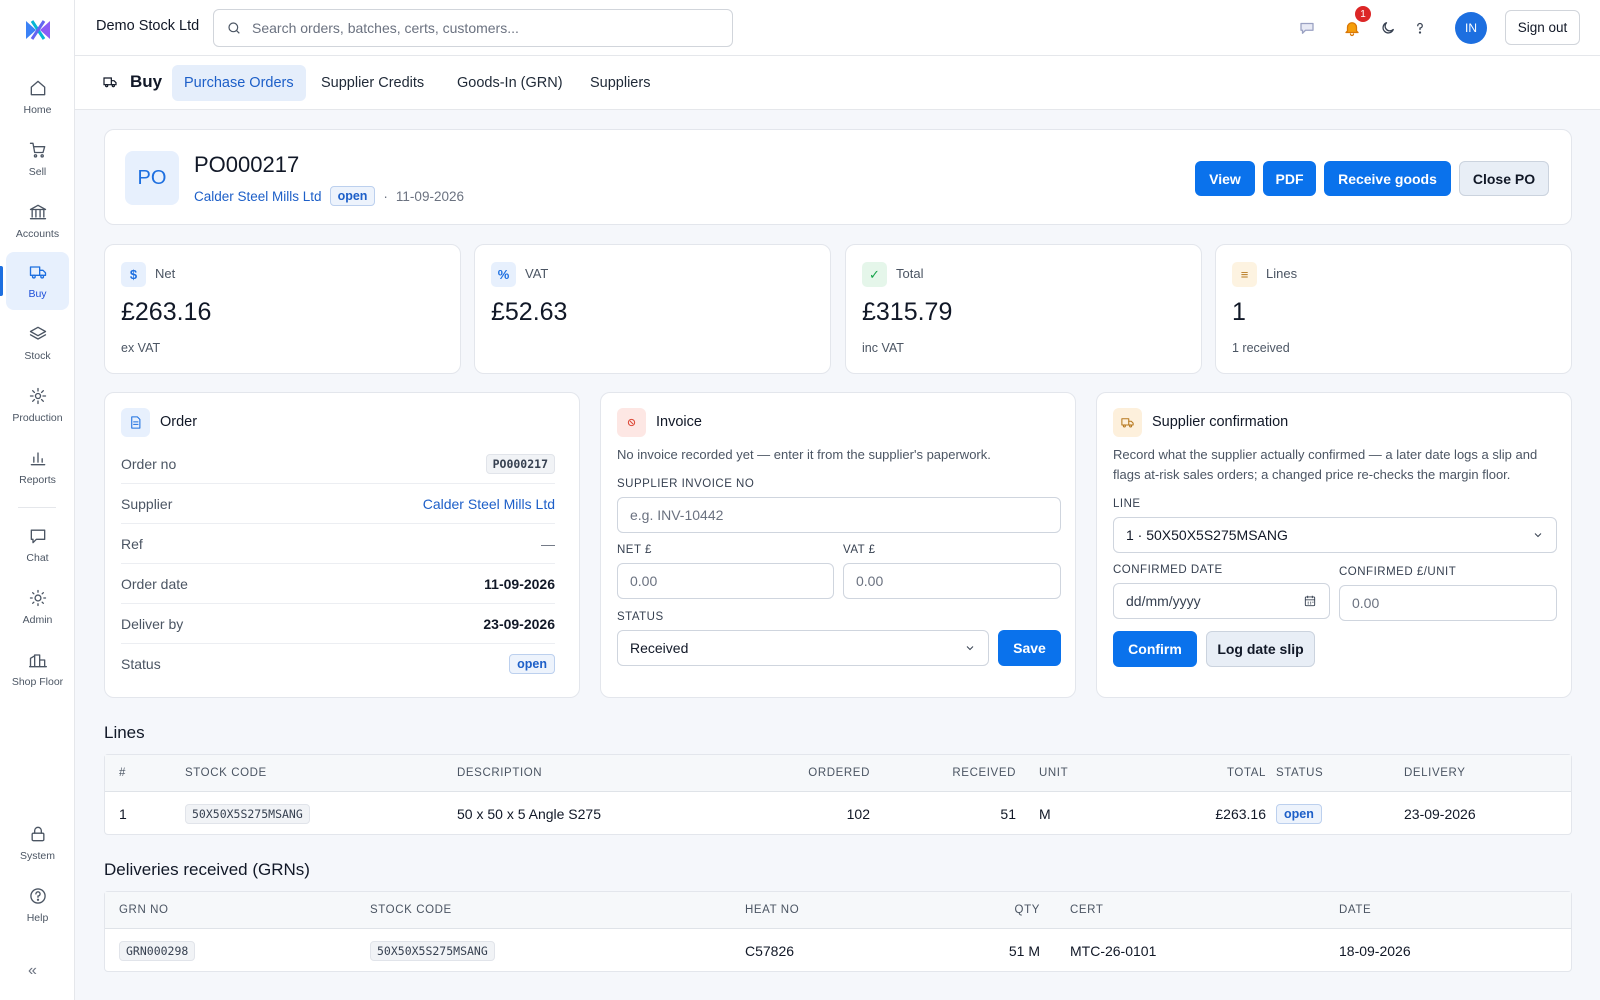 This screenshot has width=1600, height=1000. Describe the element at coordinates (1356, 22) in the screenshot. I see `notifications-bell-icon: 1` at that location.